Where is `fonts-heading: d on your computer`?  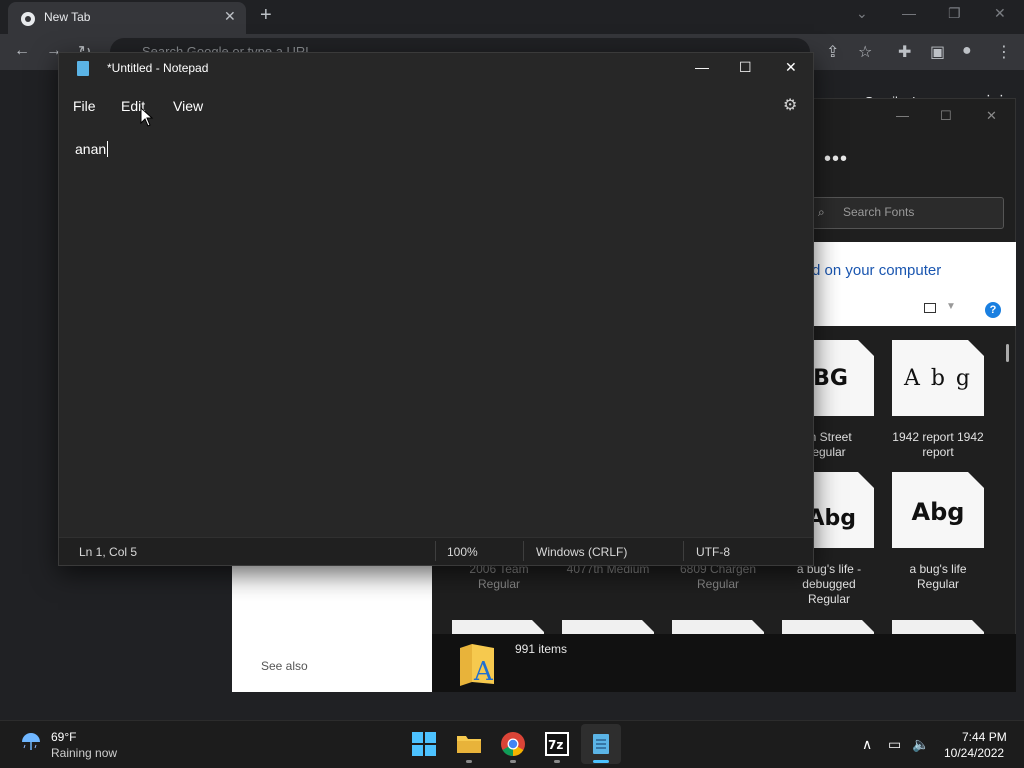 fonts-heading: d on your computer is located at coordinates (877, 270).